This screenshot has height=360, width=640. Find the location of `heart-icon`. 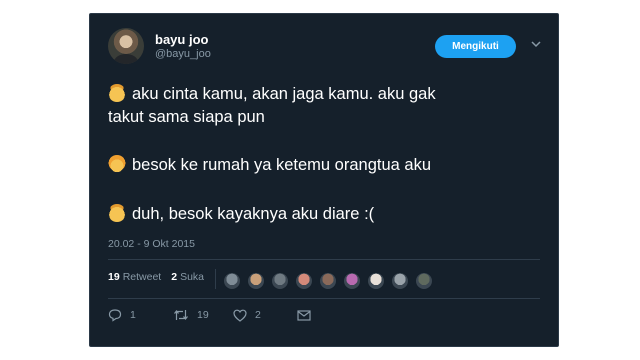

heart-icon is located at coordinates (240, 315).